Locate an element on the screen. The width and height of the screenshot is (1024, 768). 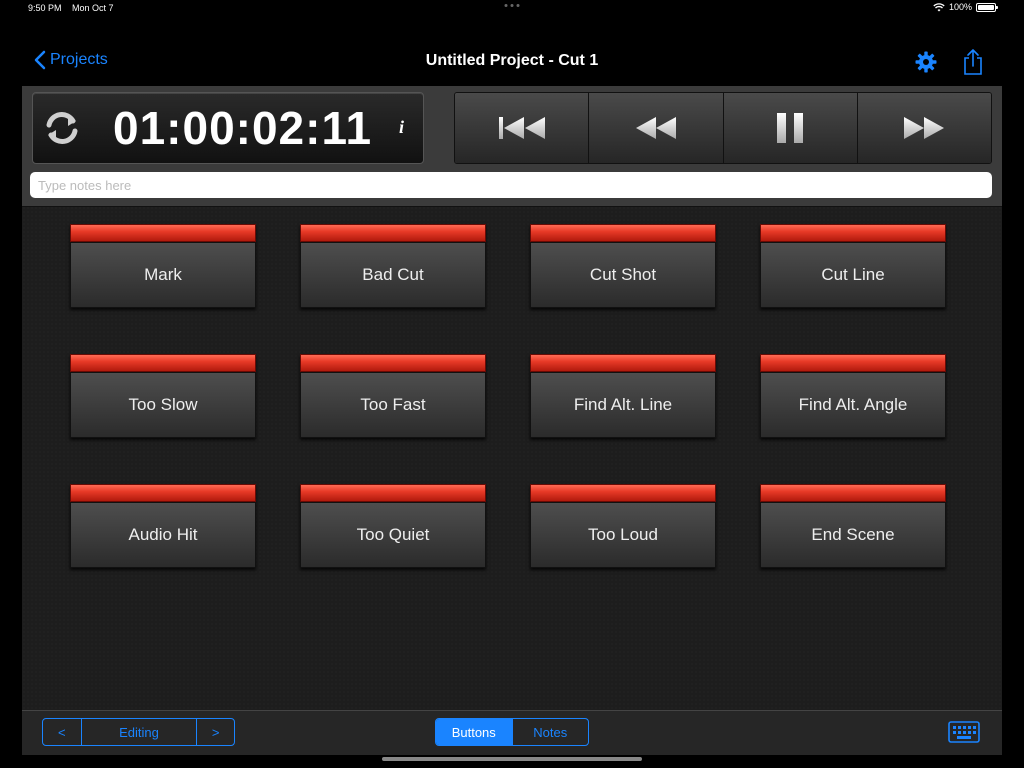
next-mode-button: > is located at coordinates (215, 732).